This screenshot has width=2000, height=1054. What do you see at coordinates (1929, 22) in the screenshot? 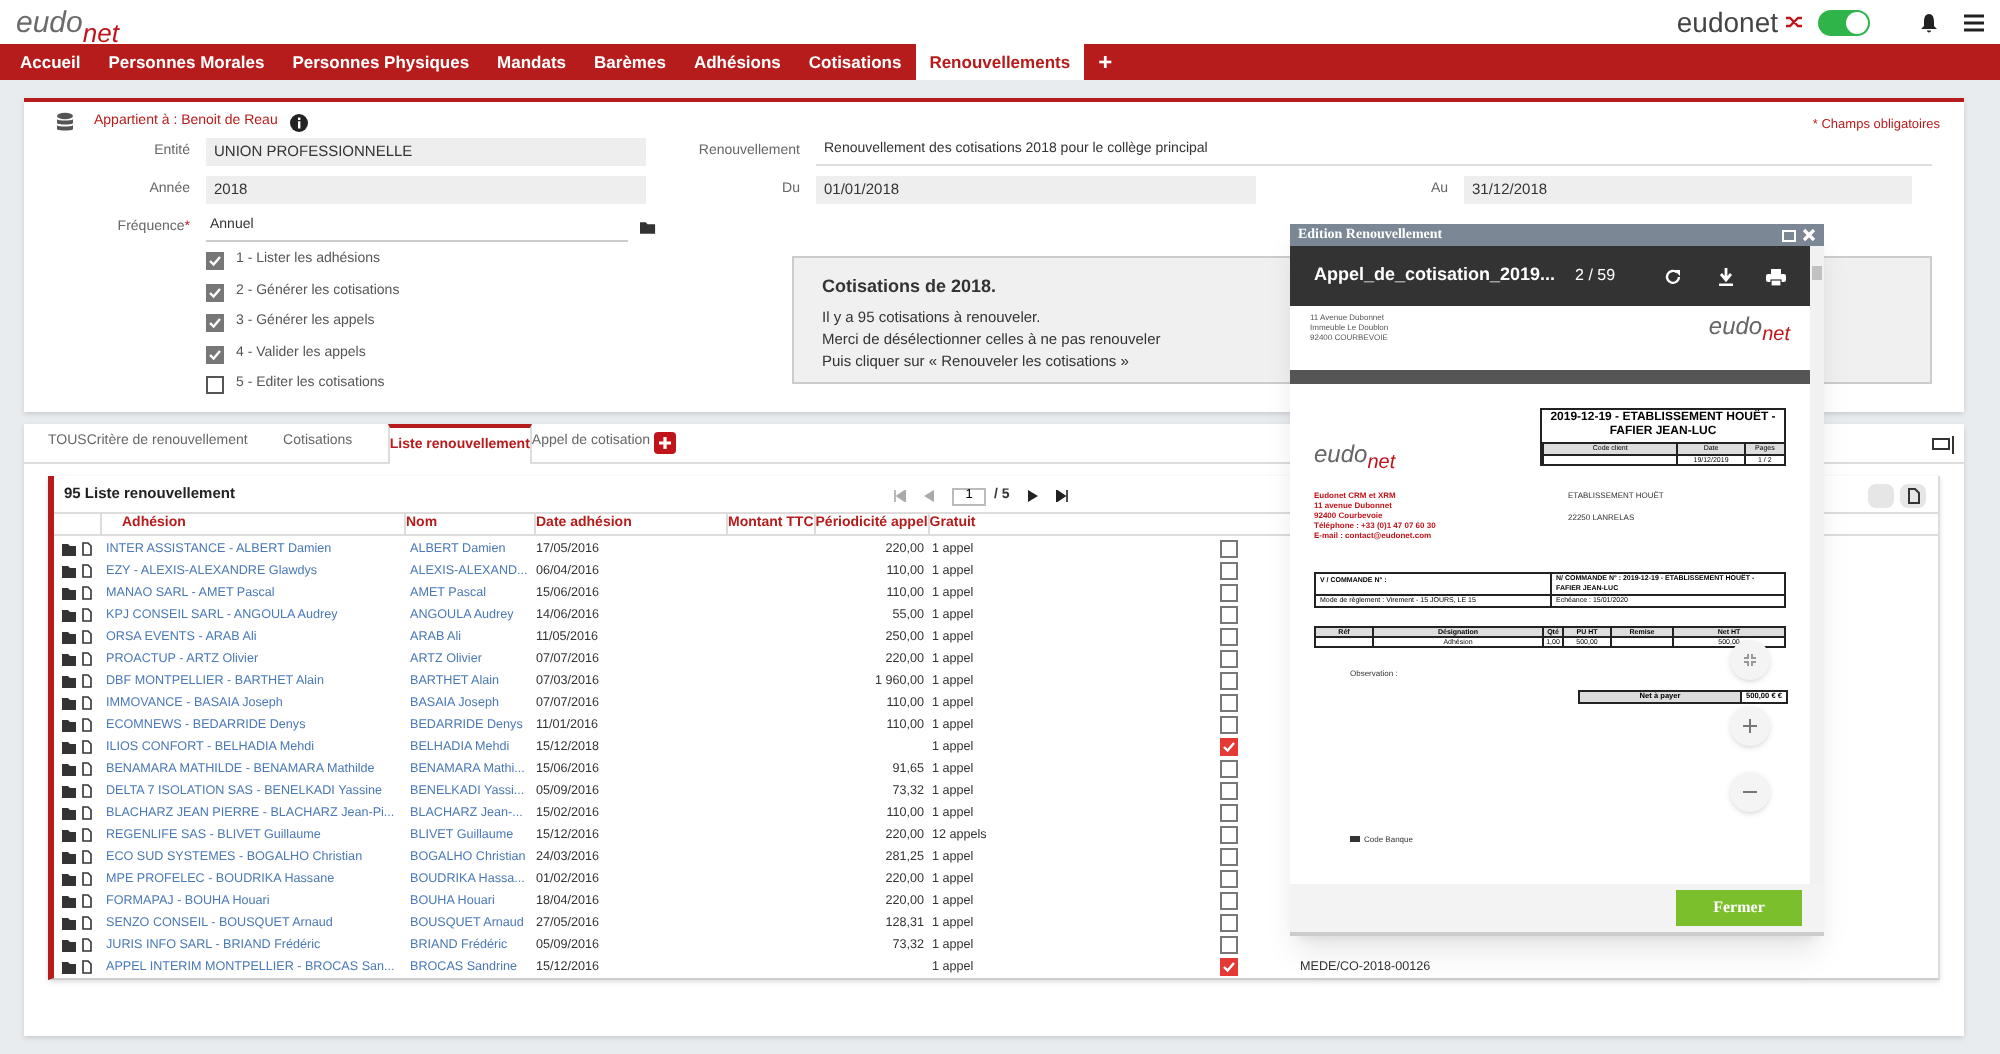
I see `bell-icon` at bounding box center [1929, 22].